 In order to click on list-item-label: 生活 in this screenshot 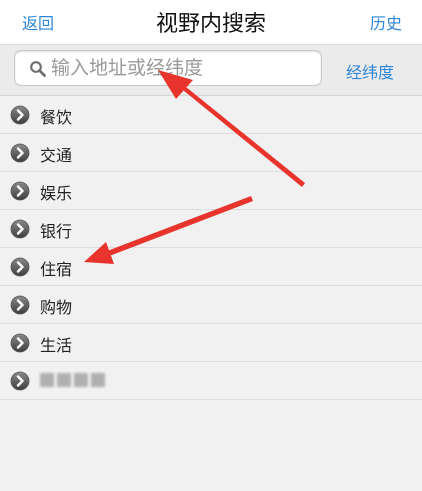, I will do `click(56, 345)`.